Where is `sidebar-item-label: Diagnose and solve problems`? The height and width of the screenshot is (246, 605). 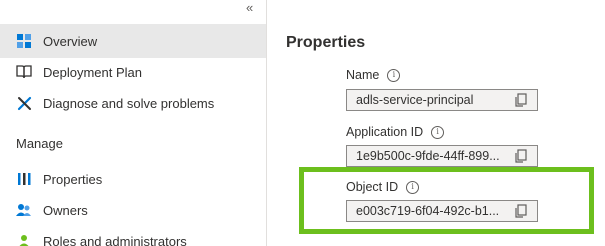 sidebar-item-label: Diagnose and solve problems is located at coordinates (129, 103).